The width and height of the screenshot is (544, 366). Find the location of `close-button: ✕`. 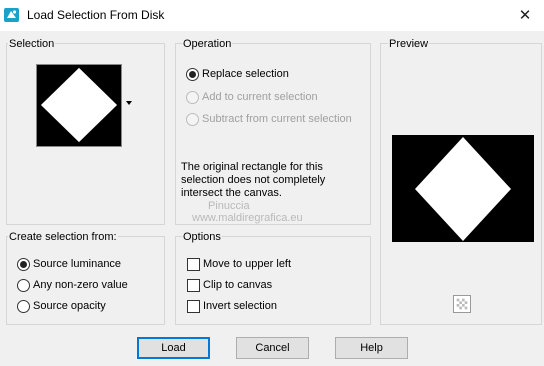

close-button: ✕ is located at coordinates (525, 15).